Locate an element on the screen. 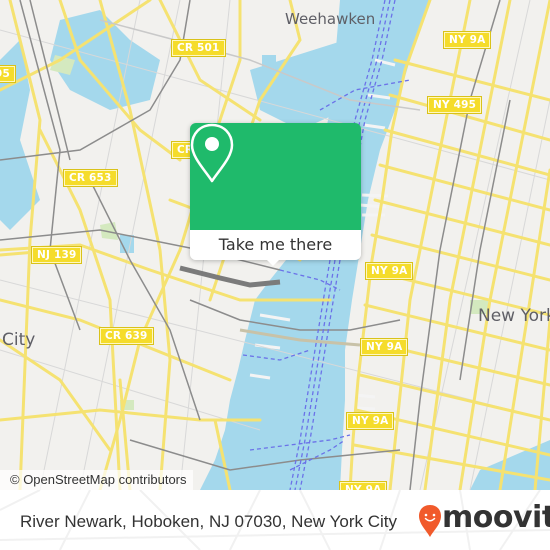 The image size is (550, 550). road-shield-cr501: CR 501 is located at coordinates (198, 48).